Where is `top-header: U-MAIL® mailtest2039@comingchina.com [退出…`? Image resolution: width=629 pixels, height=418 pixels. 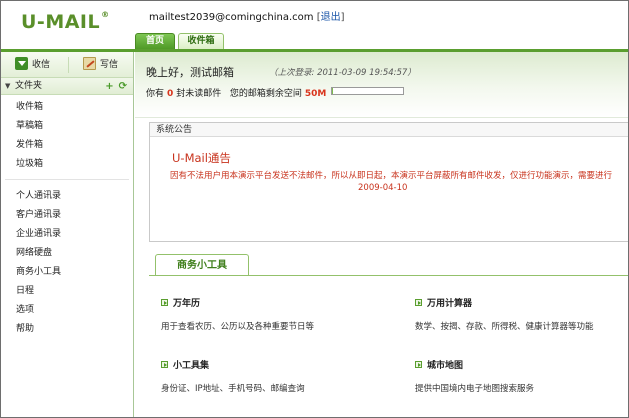 top-header: U-MAIL® mailtest2039@comingchina.com [退出… is located at coordinates (314, 25).